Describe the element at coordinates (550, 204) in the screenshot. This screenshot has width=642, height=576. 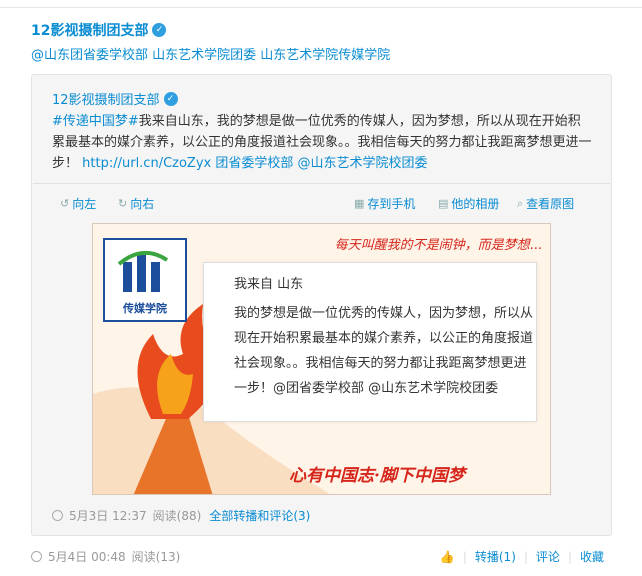
I see `view-original-label: 查看原图` at that location.